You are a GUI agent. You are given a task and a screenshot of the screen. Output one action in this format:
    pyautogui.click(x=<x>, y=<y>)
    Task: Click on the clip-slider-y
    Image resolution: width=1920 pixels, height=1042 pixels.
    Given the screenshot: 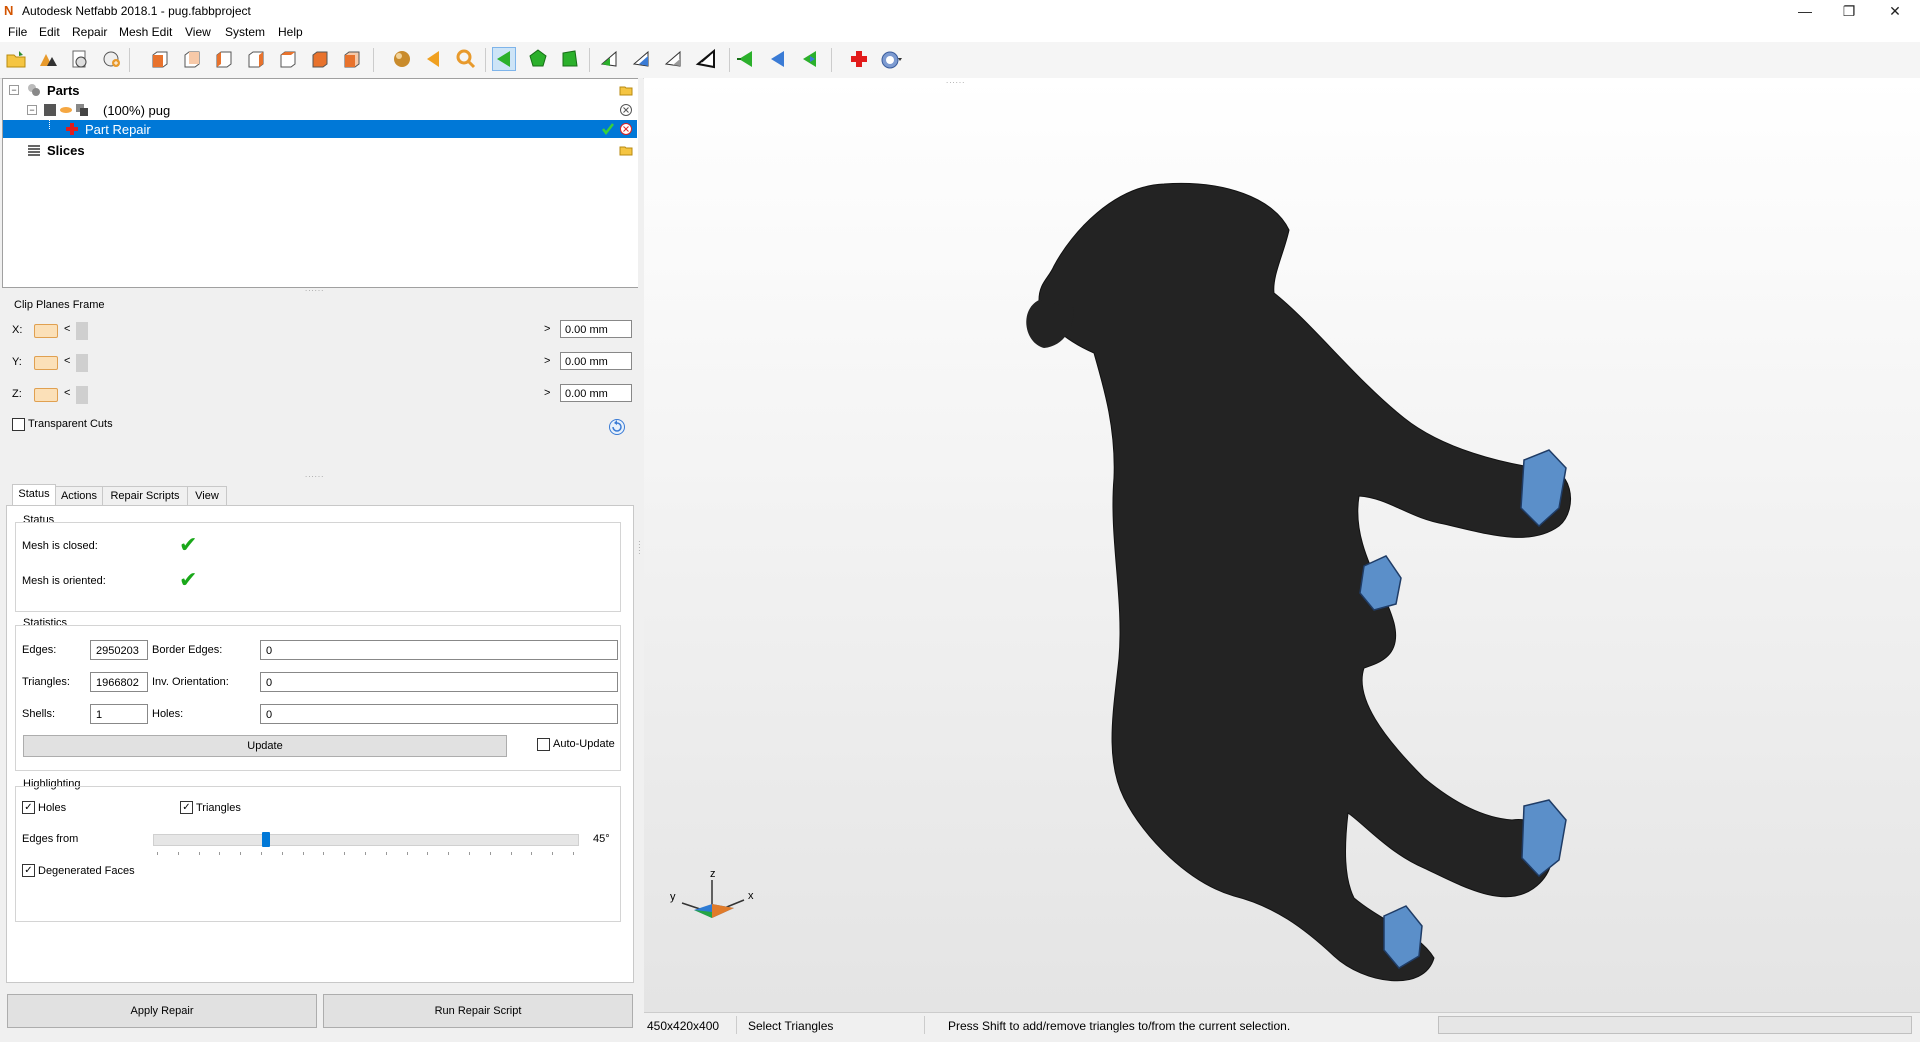 What is the action you would take?
    pyautogui.click(x=310, y=363)
    